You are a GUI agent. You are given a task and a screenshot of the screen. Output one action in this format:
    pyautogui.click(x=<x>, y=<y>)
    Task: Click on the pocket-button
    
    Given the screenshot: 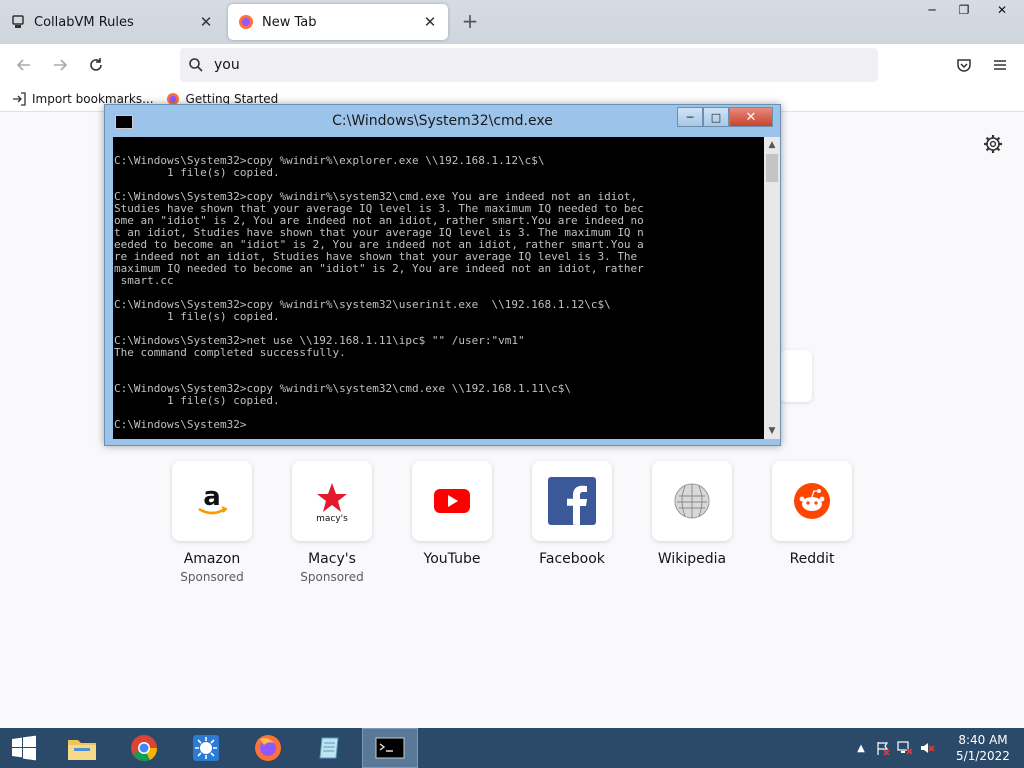 What is the action you would take?
    pyautogui.click(x=964, y=65)
    